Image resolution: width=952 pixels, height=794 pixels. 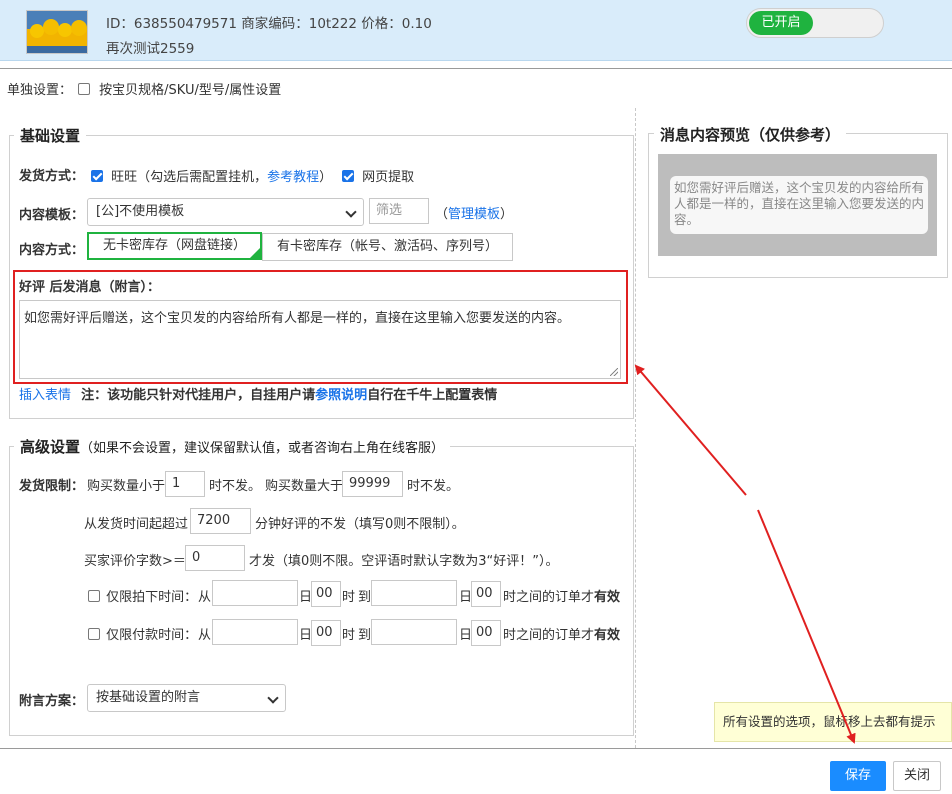 I want to click on note-plan-select: 按基础设置的附言, so click(x=186, y=698).